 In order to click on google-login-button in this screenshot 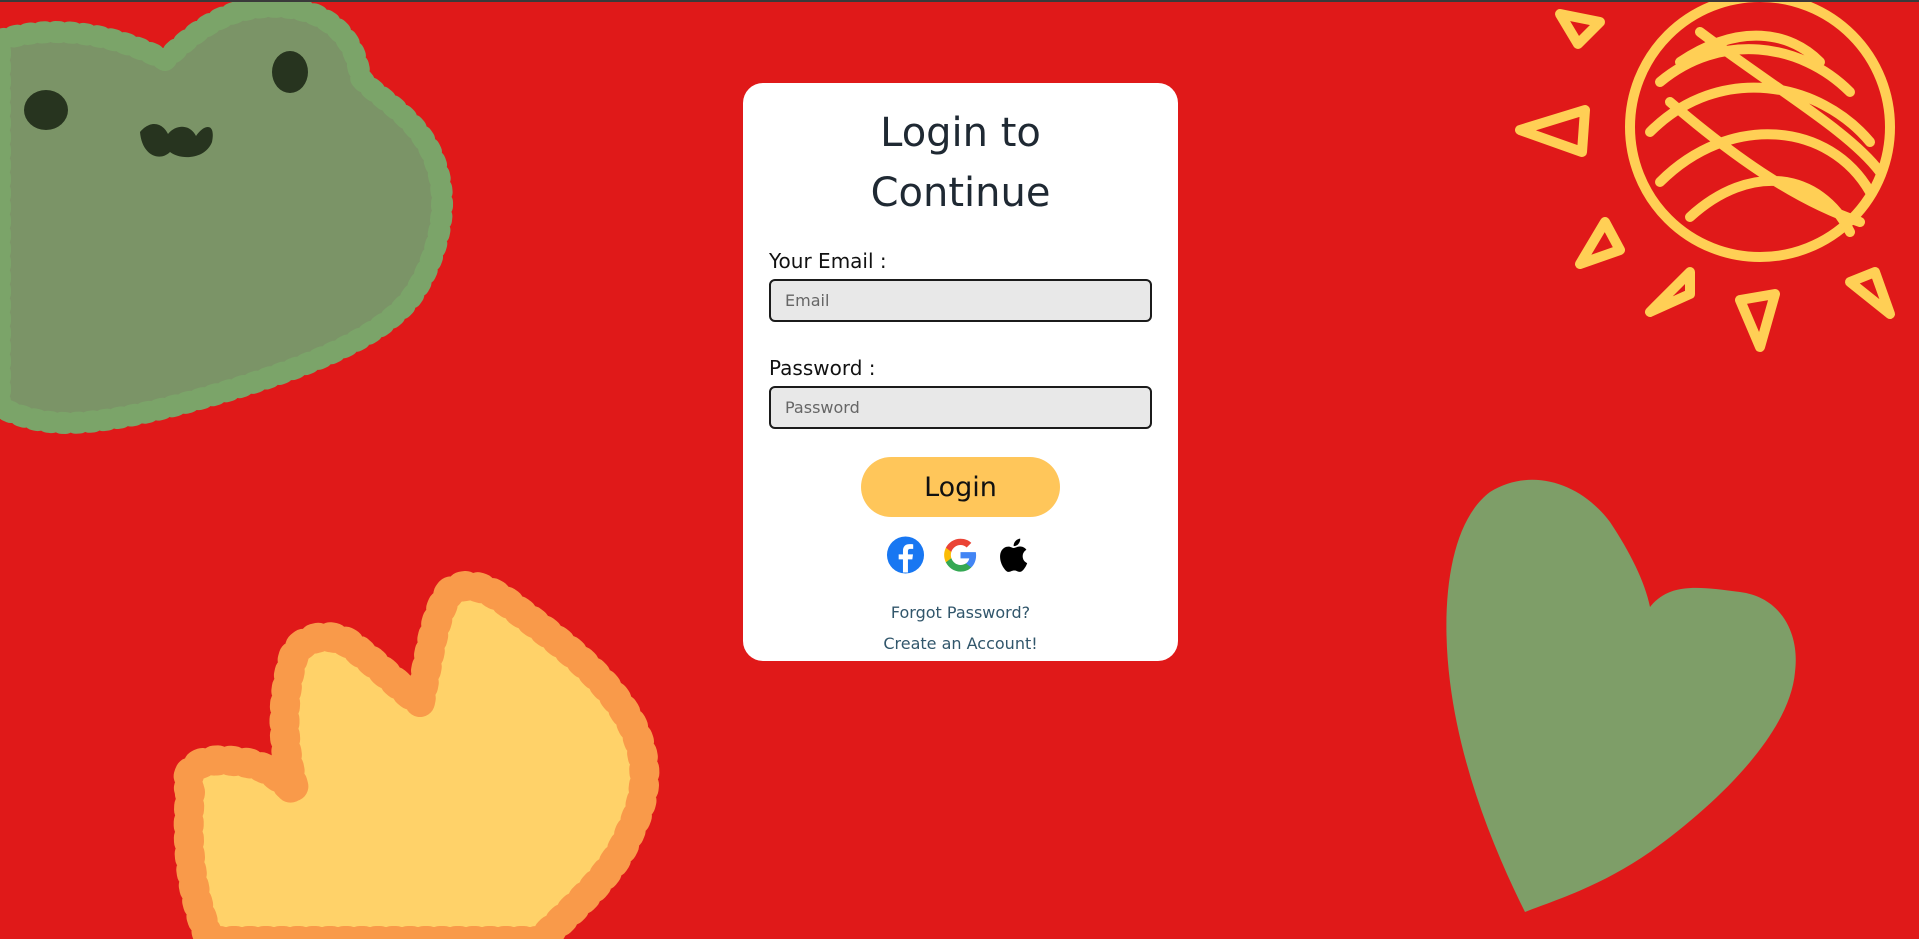, I will do `click(960, 555)`.